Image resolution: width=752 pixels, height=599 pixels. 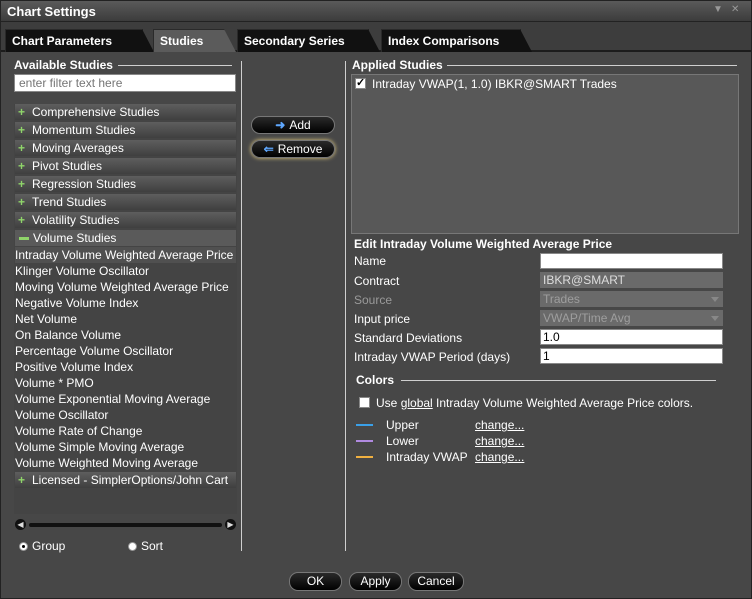 I want to click on tab-chart-parameters: Chart Parameters, so click(x=79, y=40).